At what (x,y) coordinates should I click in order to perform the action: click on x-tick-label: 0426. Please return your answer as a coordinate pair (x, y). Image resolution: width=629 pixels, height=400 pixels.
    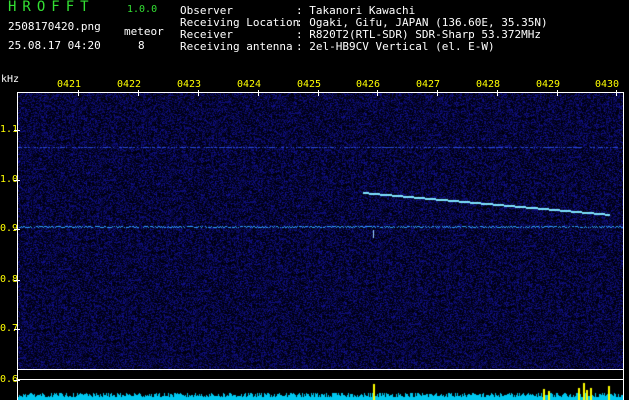
    Looking at the image, I should click on (368, 84).